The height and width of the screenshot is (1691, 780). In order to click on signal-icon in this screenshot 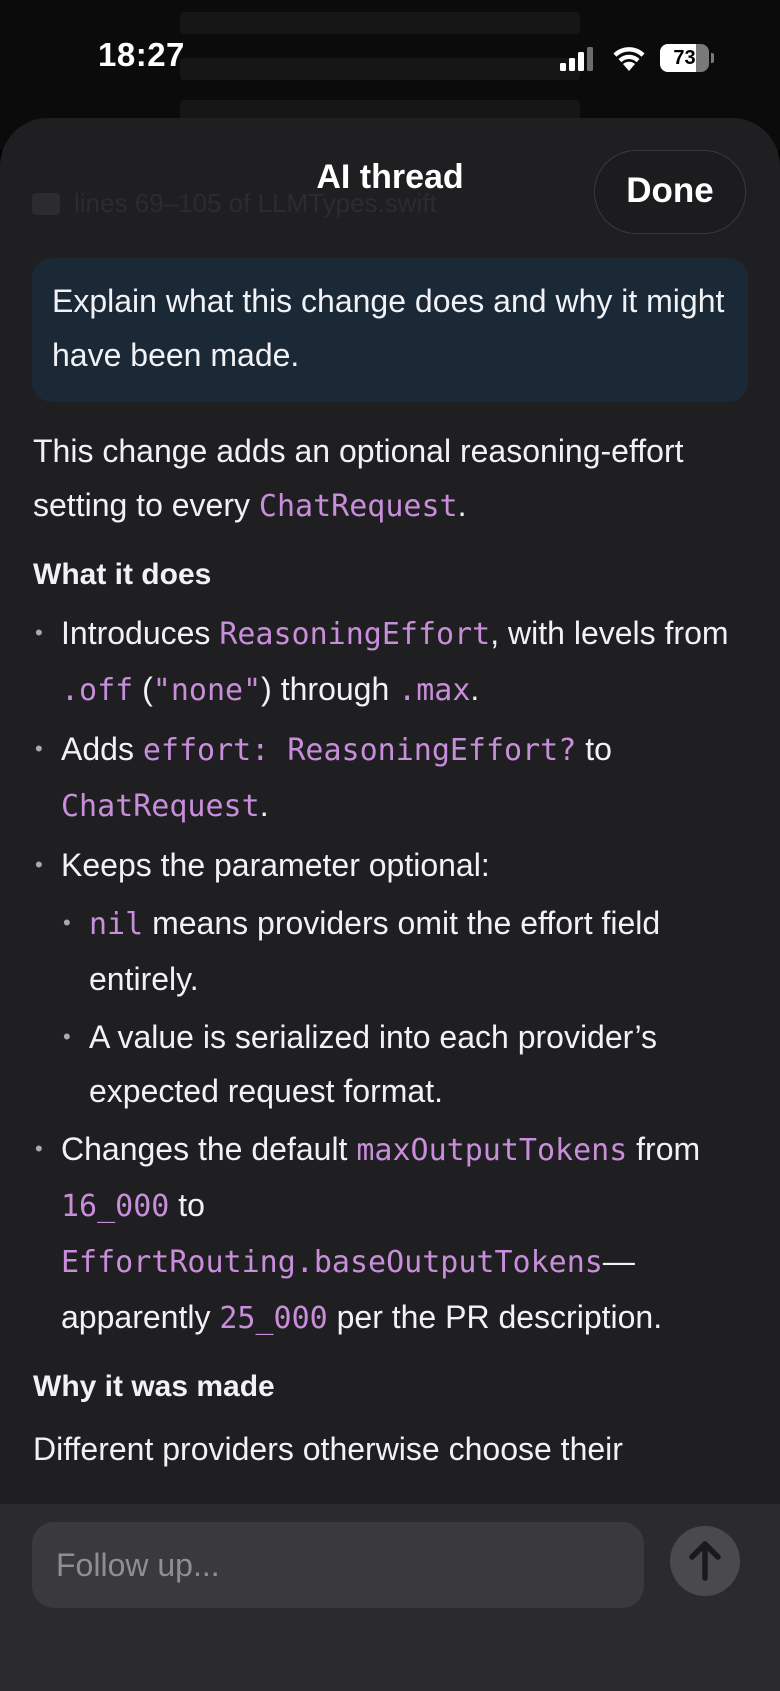, I will do `click(576, 59)`.